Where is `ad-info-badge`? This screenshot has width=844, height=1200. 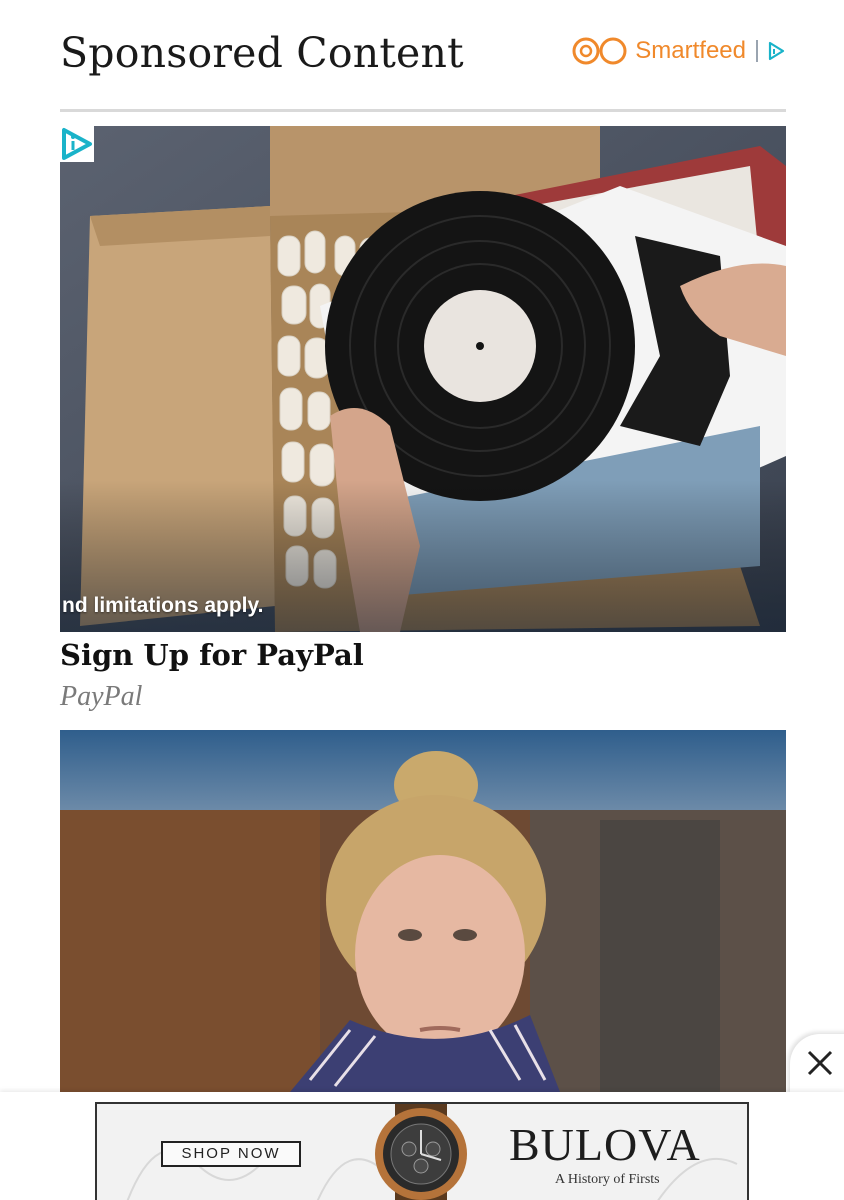
ad-info-badge is located at coordinates (77, 144).